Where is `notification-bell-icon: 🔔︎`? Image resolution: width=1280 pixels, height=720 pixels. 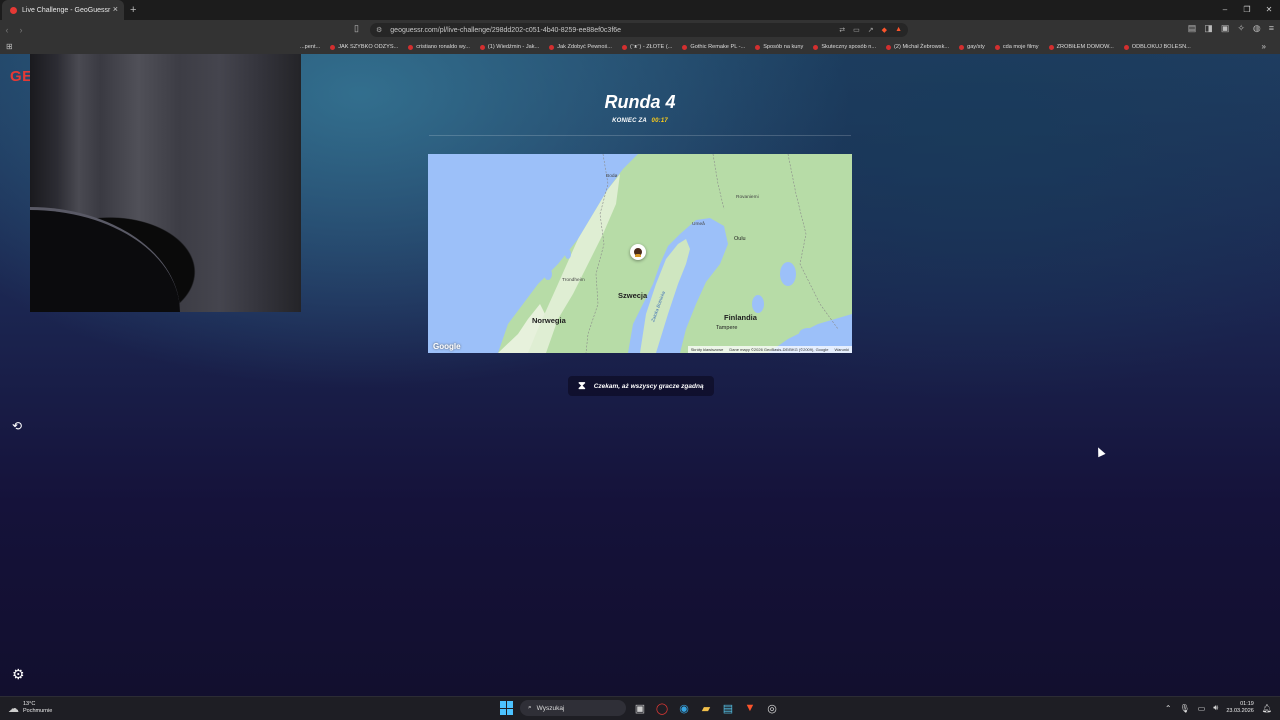 notification-bell-icon: 🔔︎ is located at coordinates (1267, 708).